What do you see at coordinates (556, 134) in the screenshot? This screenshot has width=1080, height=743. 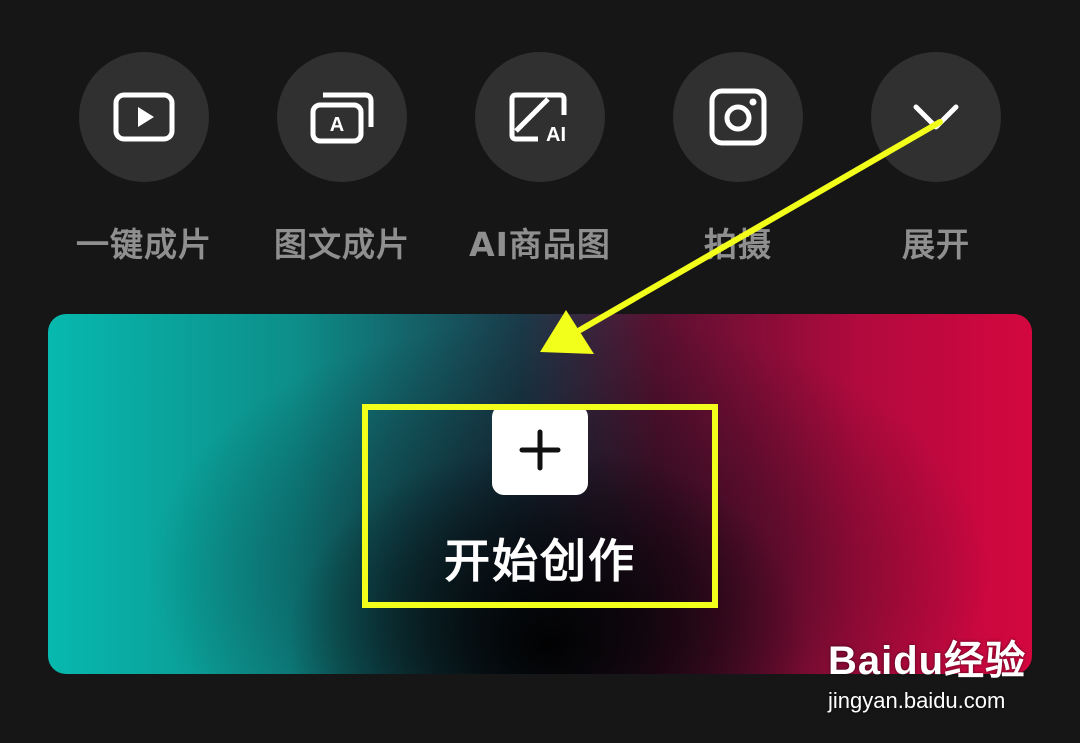 I see `svg-text: AI` at bounding box center [556, 134].